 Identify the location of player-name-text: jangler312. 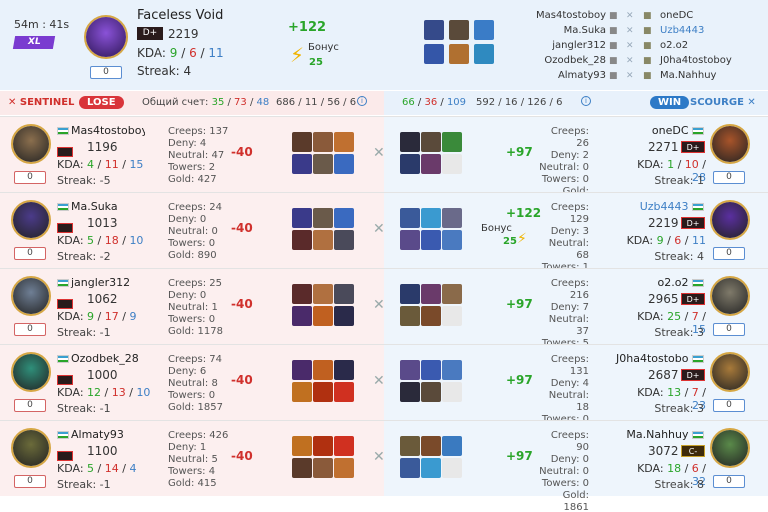
(100, 282).